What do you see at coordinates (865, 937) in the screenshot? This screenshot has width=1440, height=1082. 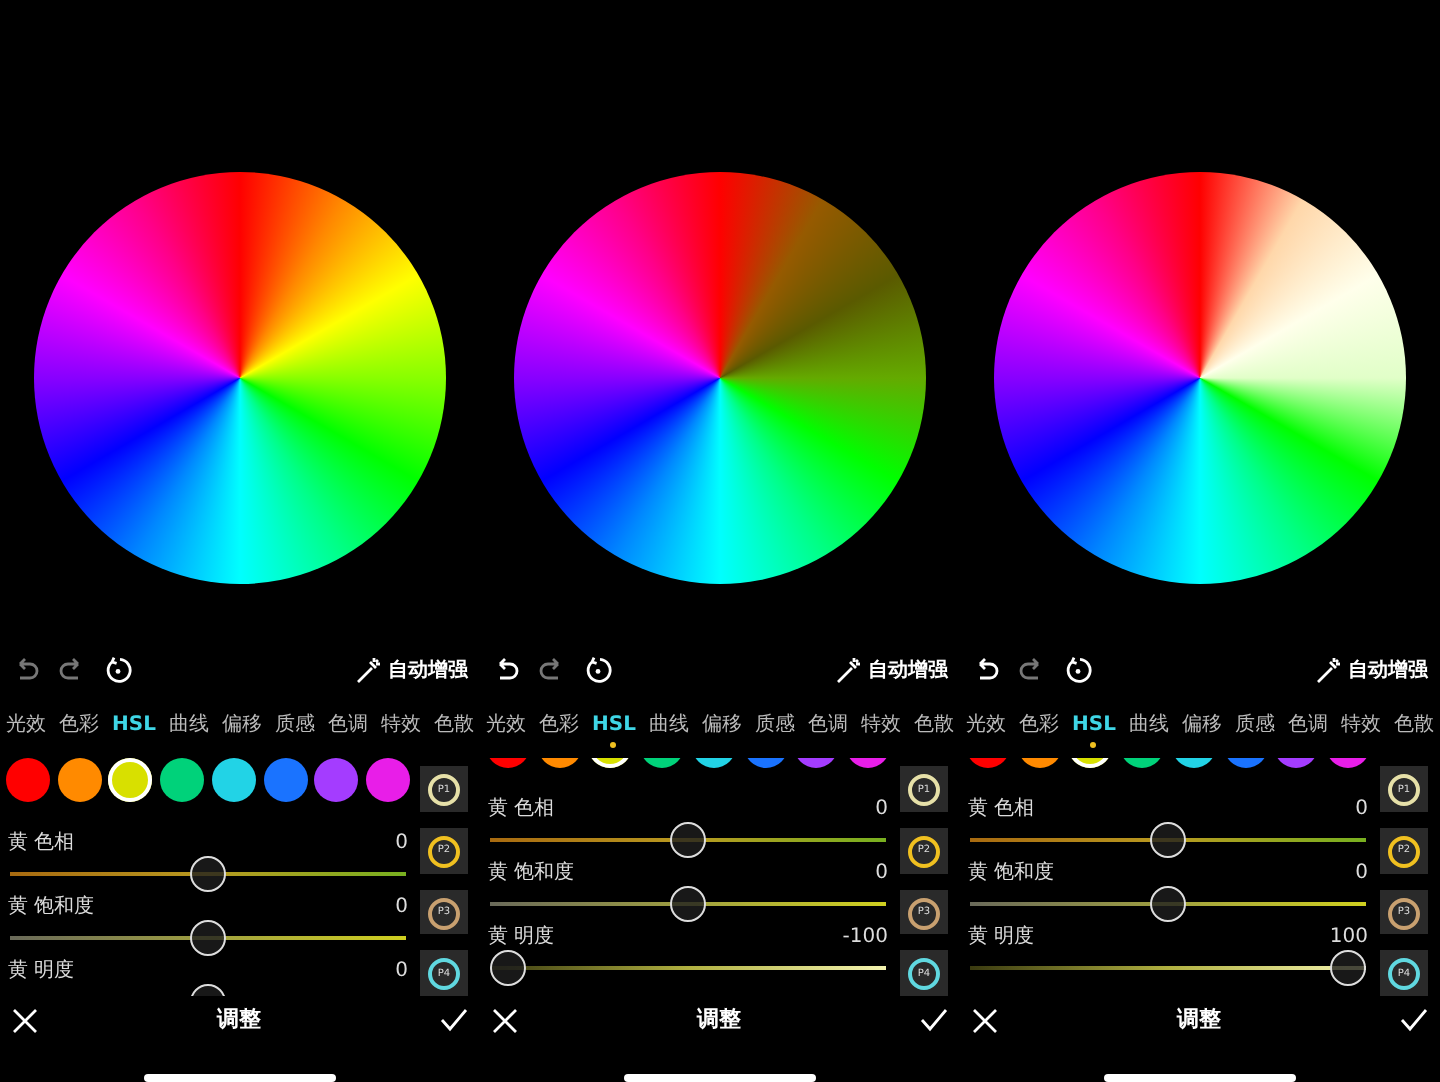 I see `slider-value: -100` at bounding box center [865, 937].